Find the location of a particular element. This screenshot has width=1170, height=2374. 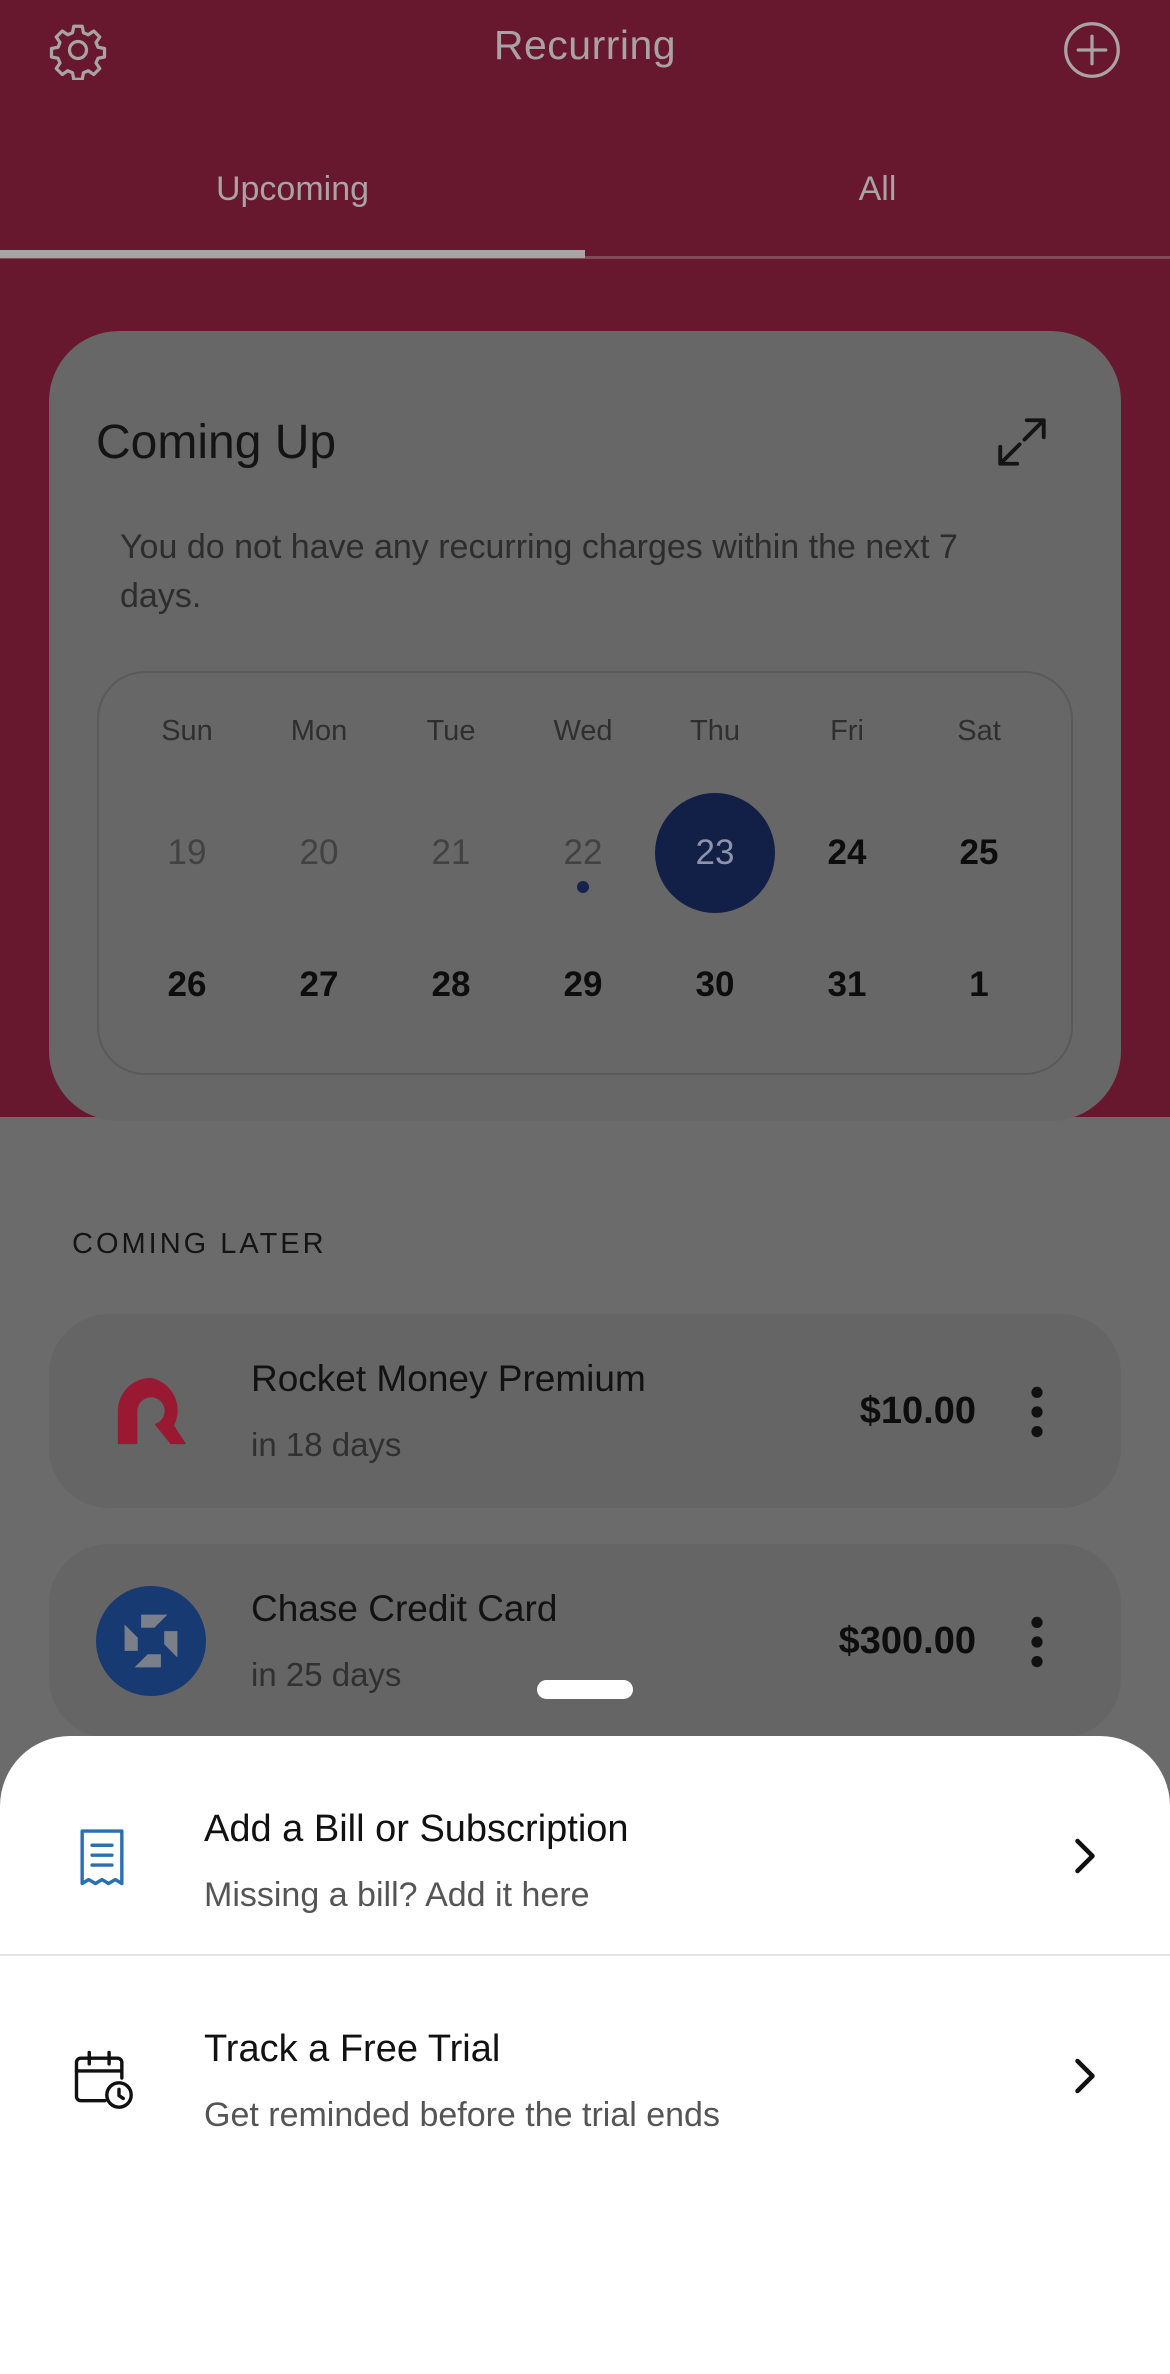

weekday-header-row: Sun Mon Tue Wed Thu Fri Sat is located at coordinates (587, 731).